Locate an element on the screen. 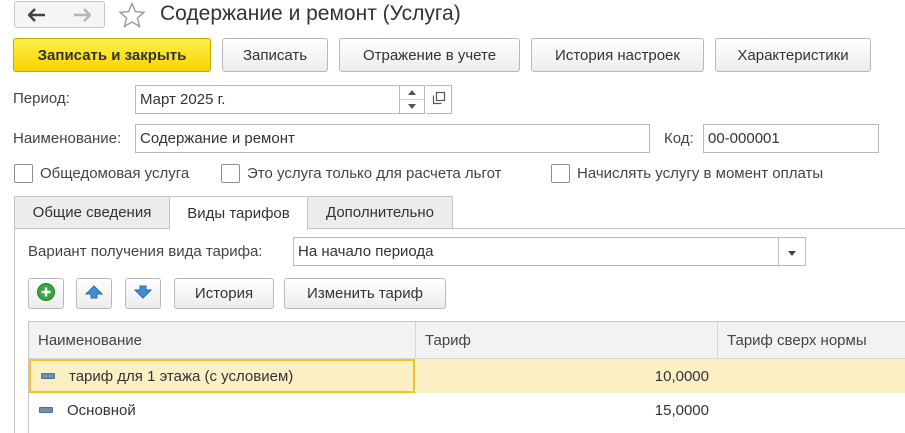 Image resolution: width=905 pixels, height=433 pixels. table-header: Наименование Тариф Тариф сверх нормы is located at coordinates (467, 340).